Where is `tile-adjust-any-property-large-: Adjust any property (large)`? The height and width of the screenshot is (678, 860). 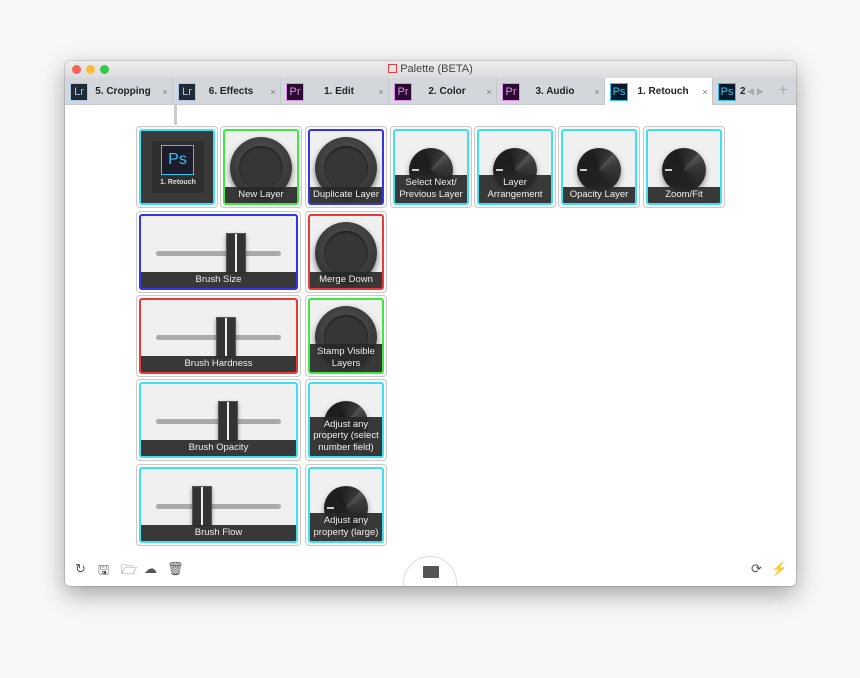 tile-adjust-any-property-large-: Adjust any property (large) is located at coordinates (346, 505).